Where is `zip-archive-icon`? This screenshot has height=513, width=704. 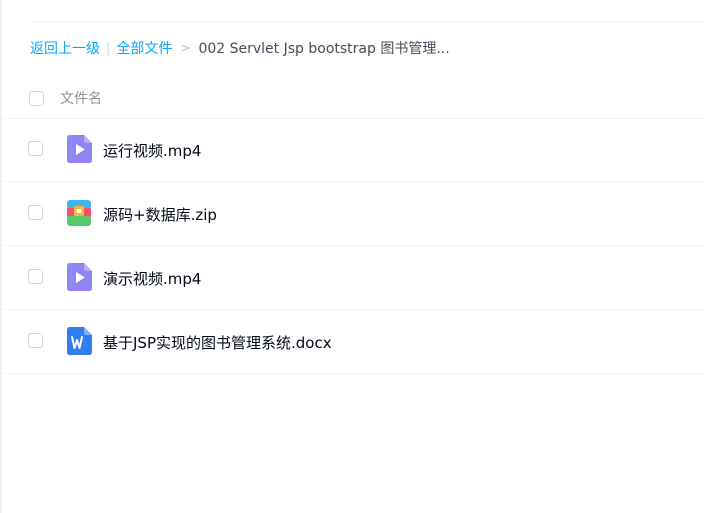 zip-archive-icon is located at coordinates (79, 213).